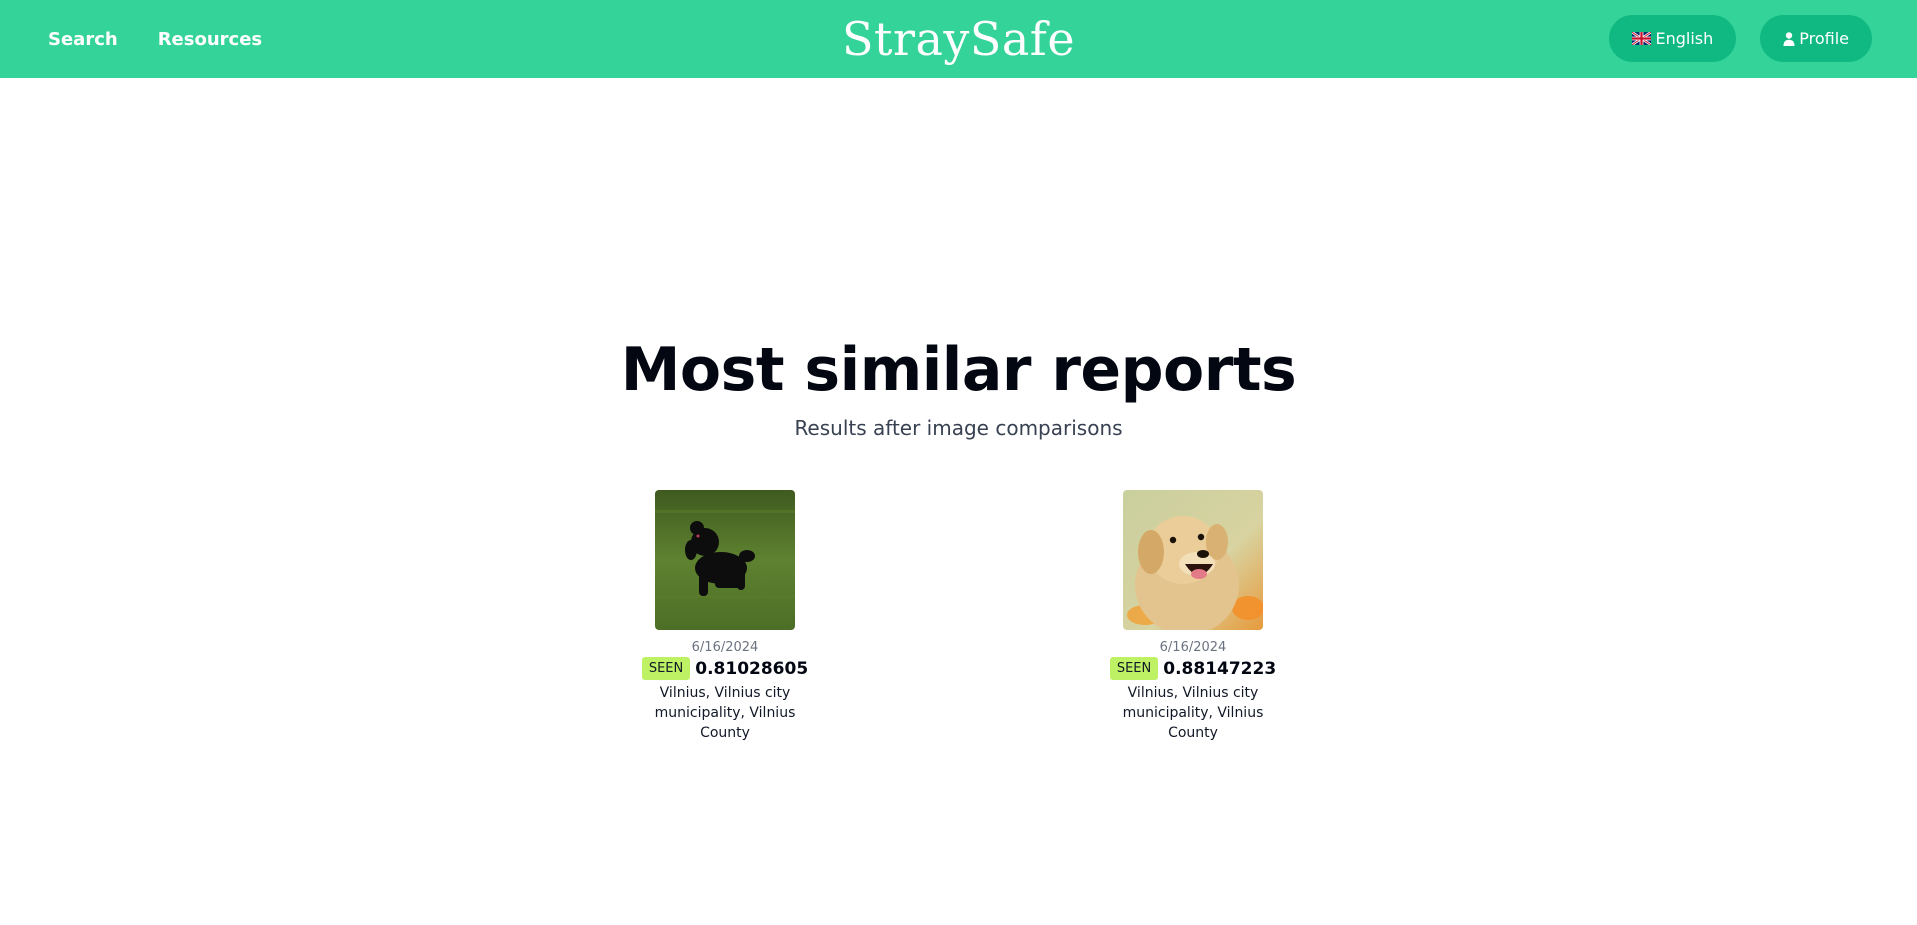 The image size is (1917, 925). What do you see at coordinates (958, 428) in the screenshot?
I see `page-subtitle: Results after image comparisons` at bounding box center [958, 428].